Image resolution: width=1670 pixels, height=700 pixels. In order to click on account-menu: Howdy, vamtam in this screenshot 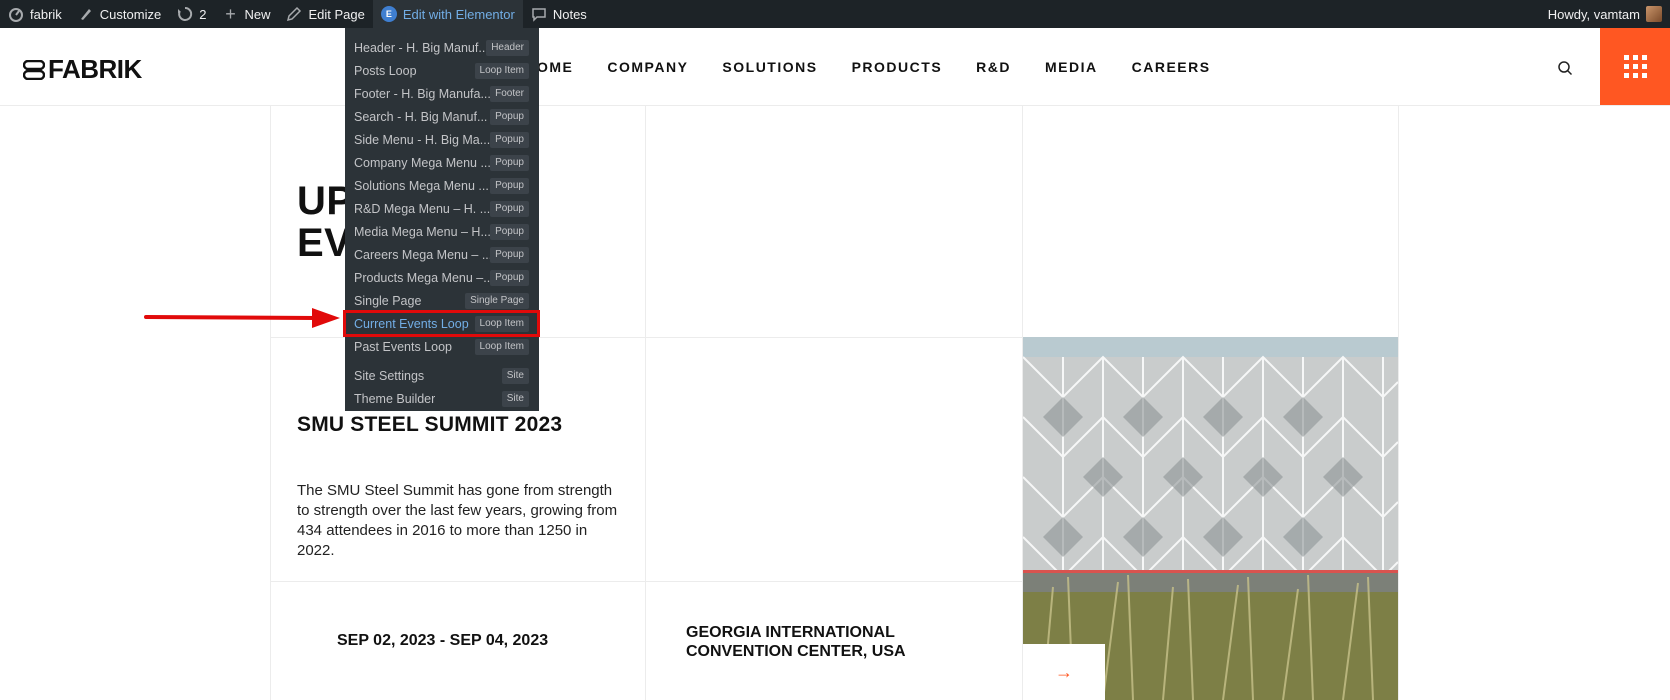, I will do `click(1609, 14)`.